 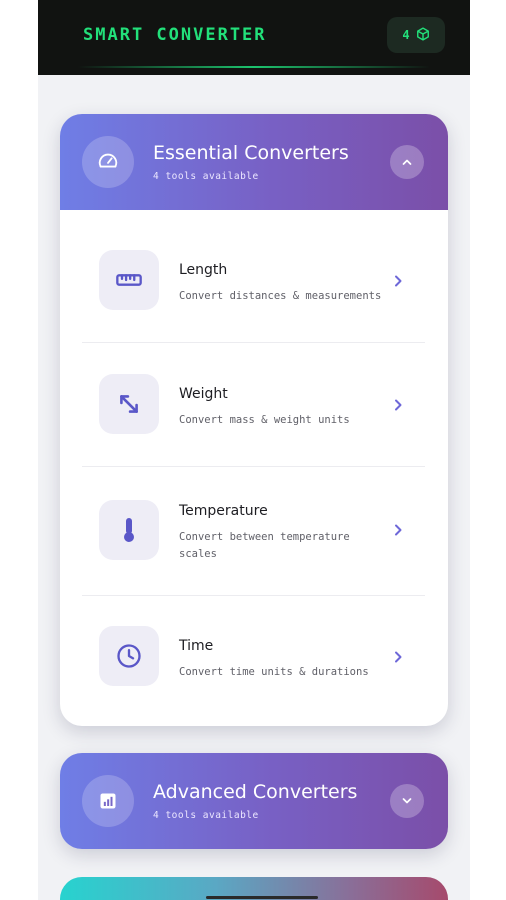 I want to click on expand-button, so click(x=407, y=801).